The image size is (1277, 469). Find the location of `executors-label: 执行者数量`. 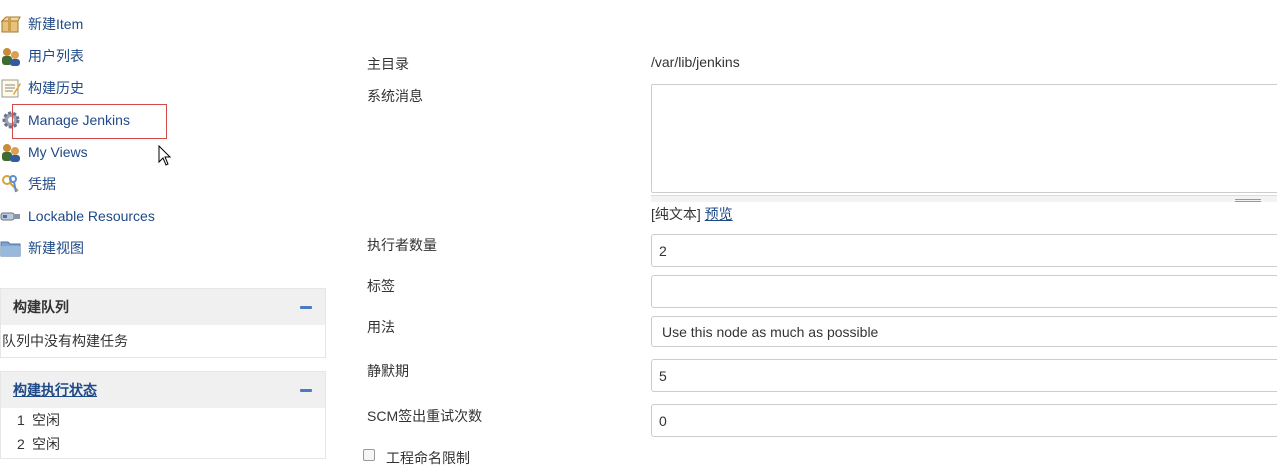

executors-label: 执行者数量 is located at coordinates (402, 245).